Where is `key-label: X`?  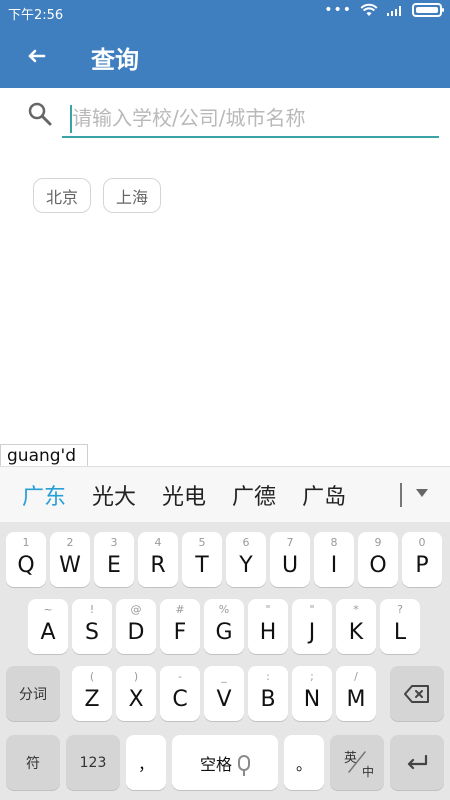 key-label: X is located at coordinates (136, 699).